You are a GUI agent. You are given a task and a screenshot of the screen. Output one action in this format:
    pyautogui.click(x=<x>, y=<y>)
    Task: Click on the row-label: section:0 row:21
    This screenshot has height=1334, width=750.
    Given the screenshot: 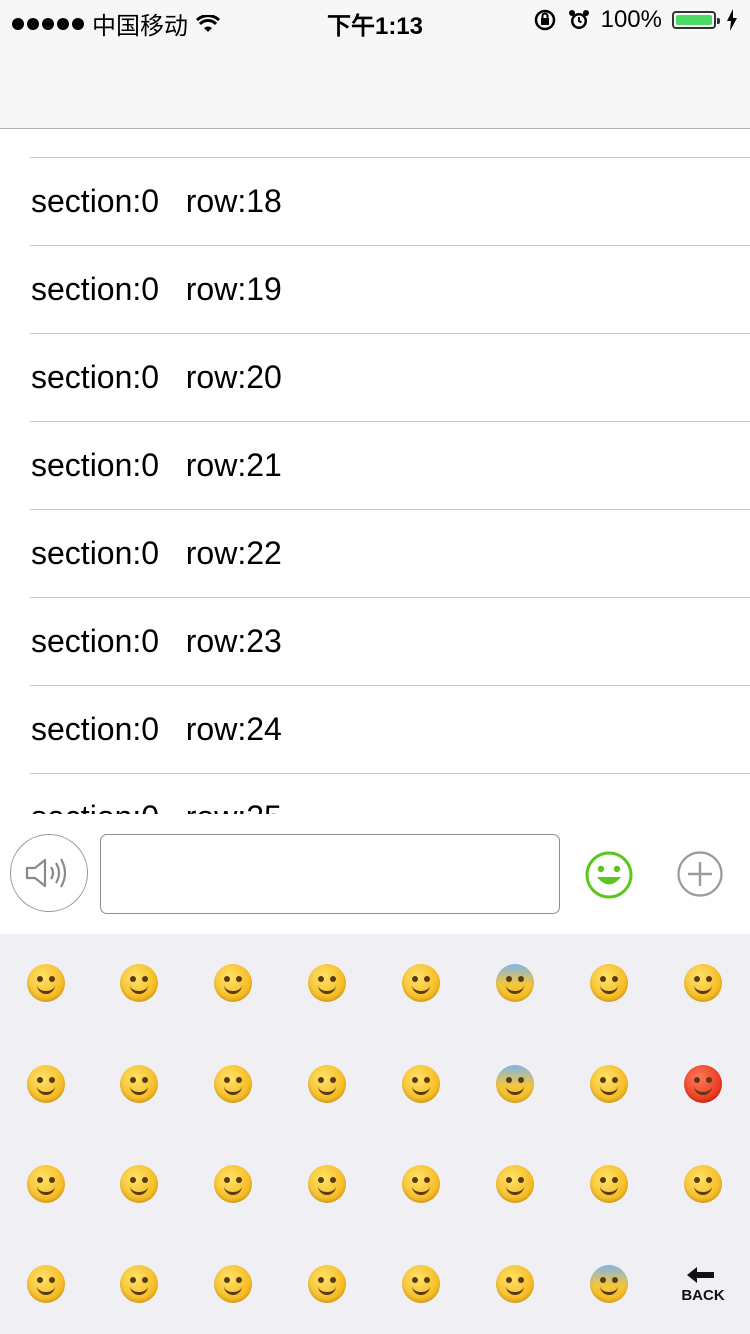 What is the action you would take?
    pyautogui.click(x=156, y=465)
    